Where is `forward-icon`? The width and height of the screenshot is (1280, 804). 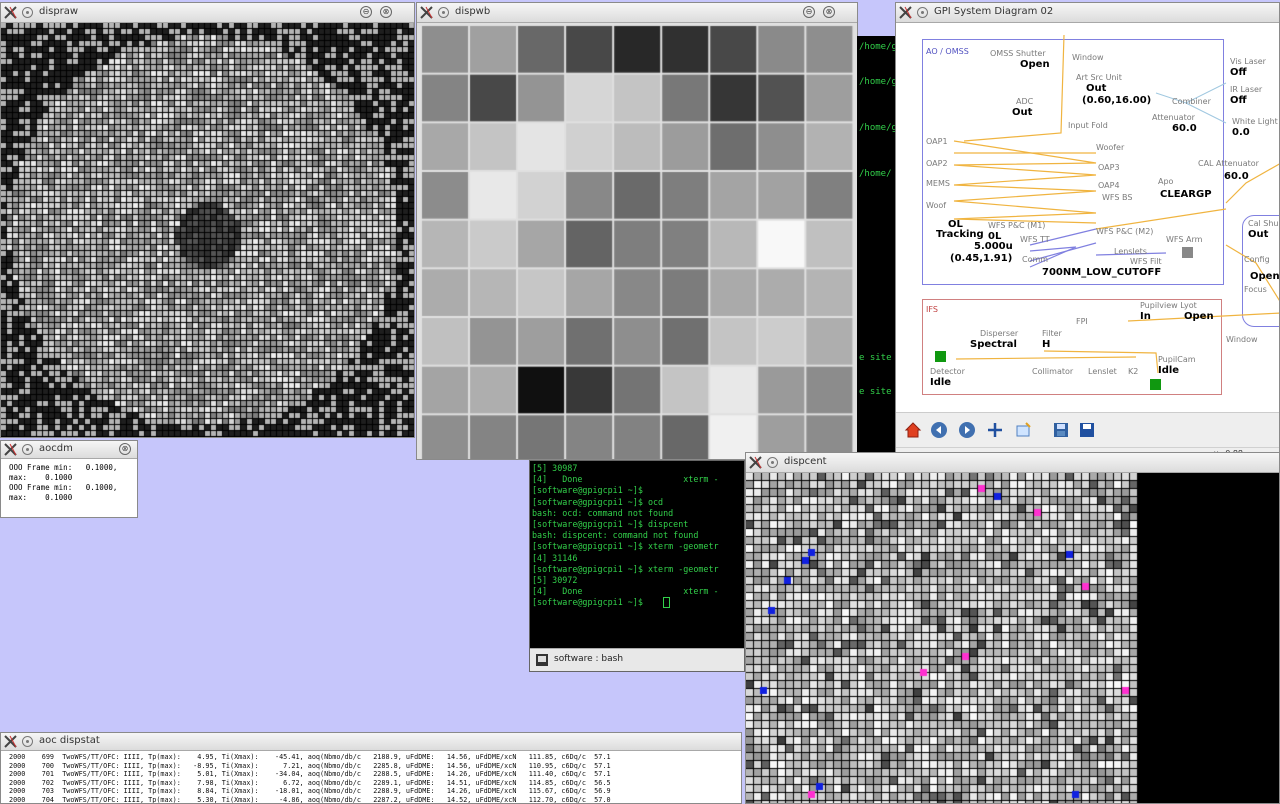
forward-icon is located at coordinates (967, 430).